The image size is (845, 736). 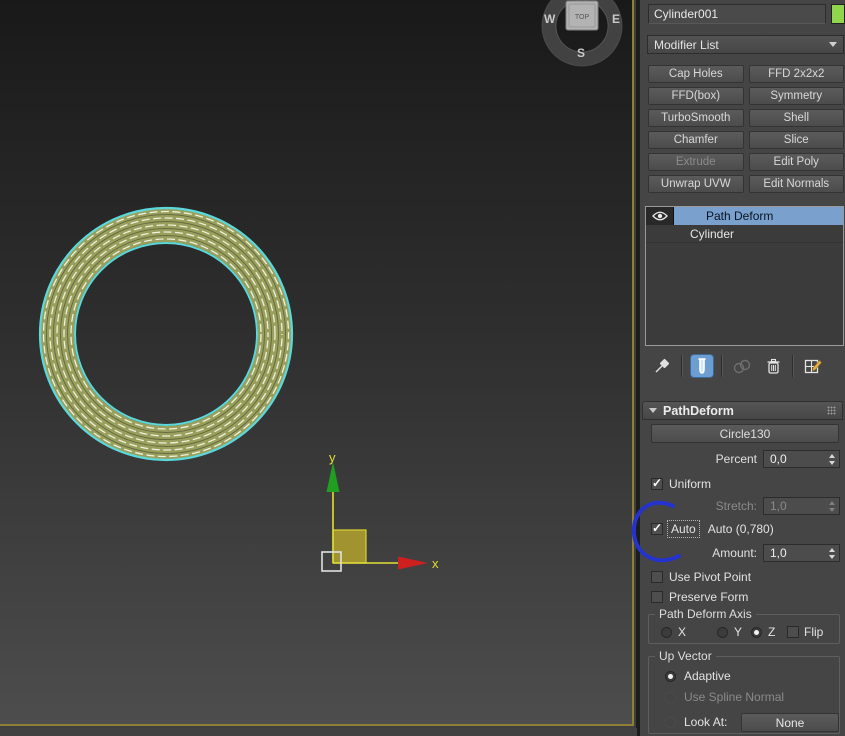 What do you see at coordinates (435, 563) in the screenshot?
I see `gizmo-x-label: x` at bounding box center [435, 563].